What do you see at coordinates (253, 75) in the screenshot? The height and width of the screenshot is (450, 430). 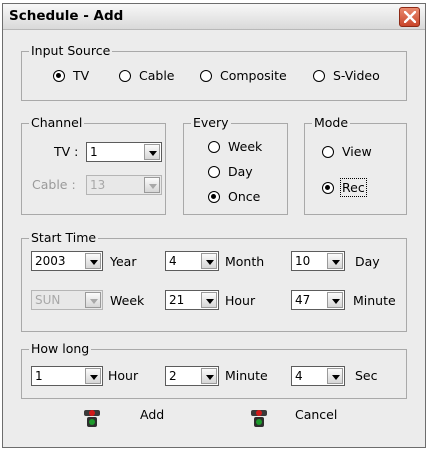 I see `radio-composite-label: Composite` at bounding box center [253, 75].